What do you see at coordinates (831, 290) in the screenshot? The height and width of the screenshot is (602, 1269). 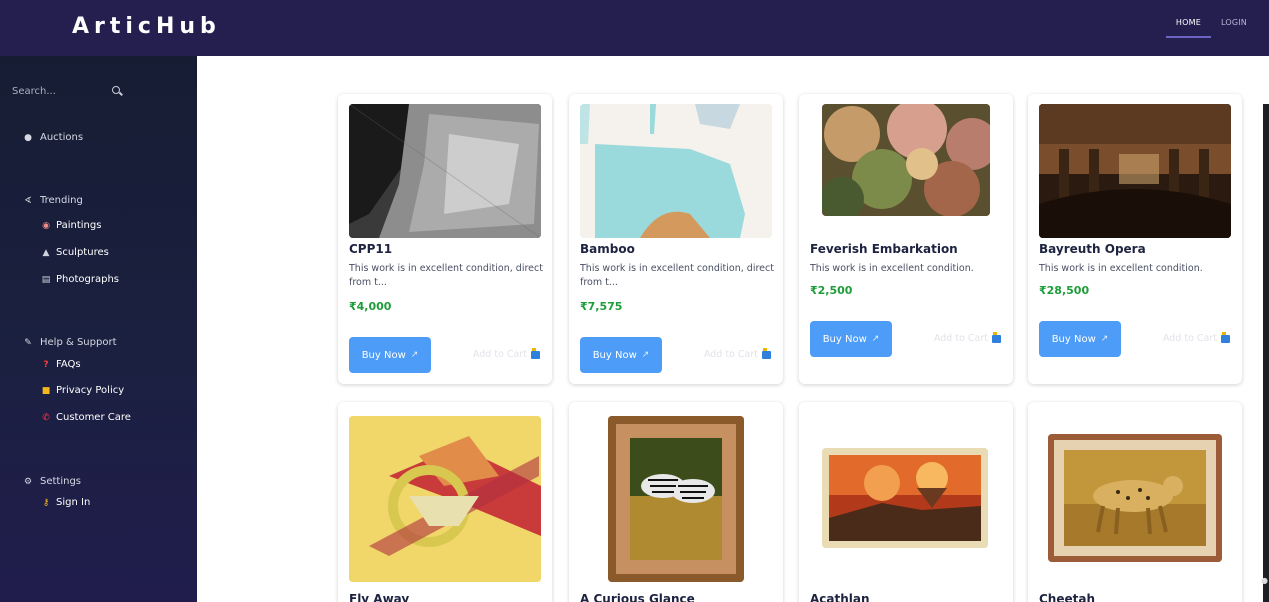 I see `artwork-price: ₹2,500` at bounding box center [831, 290].